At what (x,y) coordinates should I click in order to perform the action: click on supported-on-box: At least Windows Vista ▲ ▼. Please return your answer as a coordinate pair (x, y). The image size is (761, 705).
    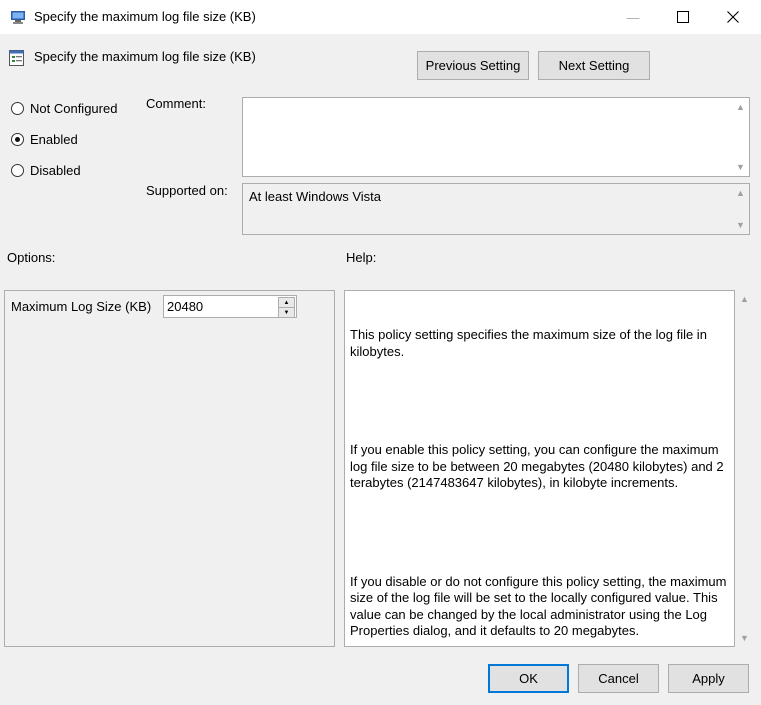
    Looking at the image, I should click on (496, 209).